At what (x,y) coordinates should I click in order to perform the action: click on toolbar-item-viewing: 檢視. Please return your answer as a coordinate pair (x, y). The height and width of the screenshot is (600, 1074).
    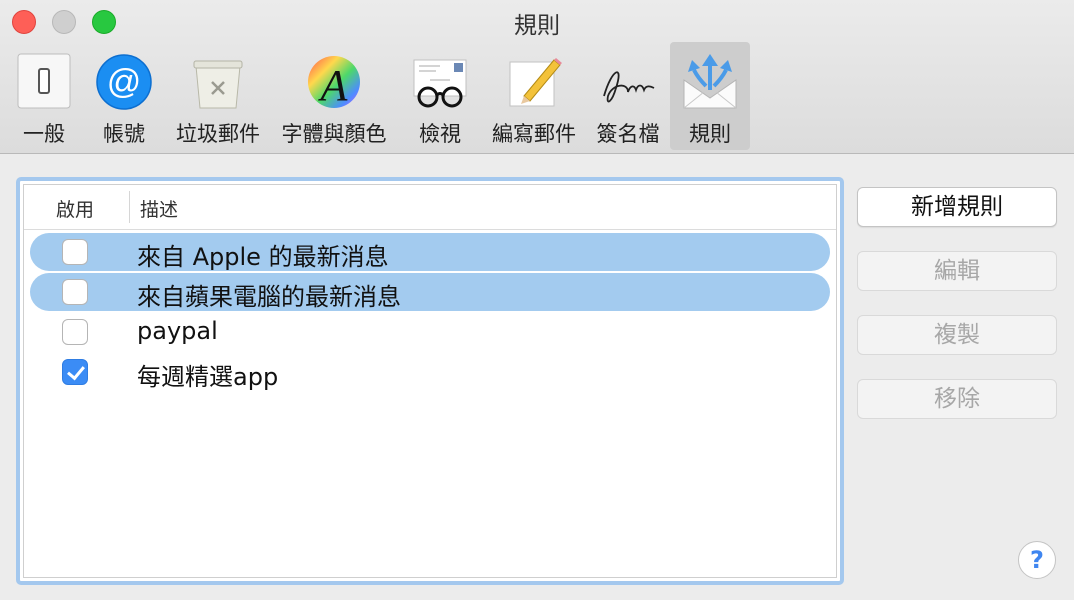
    Looking at the image, I should click on (440, 96).